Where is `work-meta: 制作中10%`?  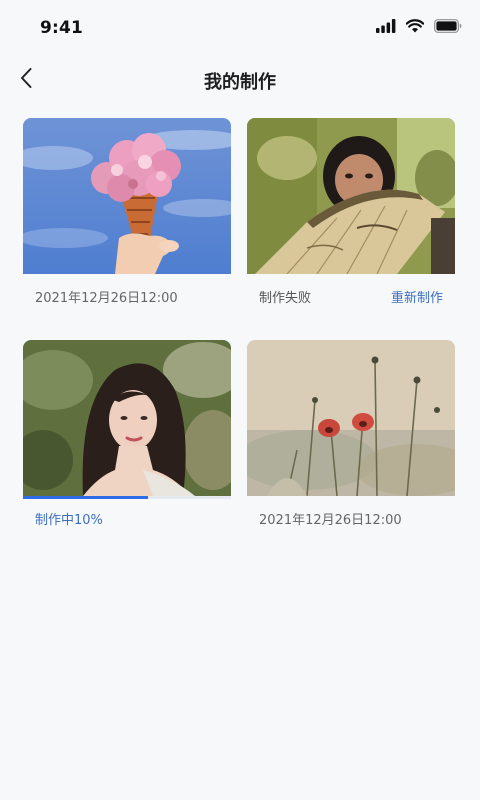
work-meta: 制作中10% is located at coordinates (127, 518).